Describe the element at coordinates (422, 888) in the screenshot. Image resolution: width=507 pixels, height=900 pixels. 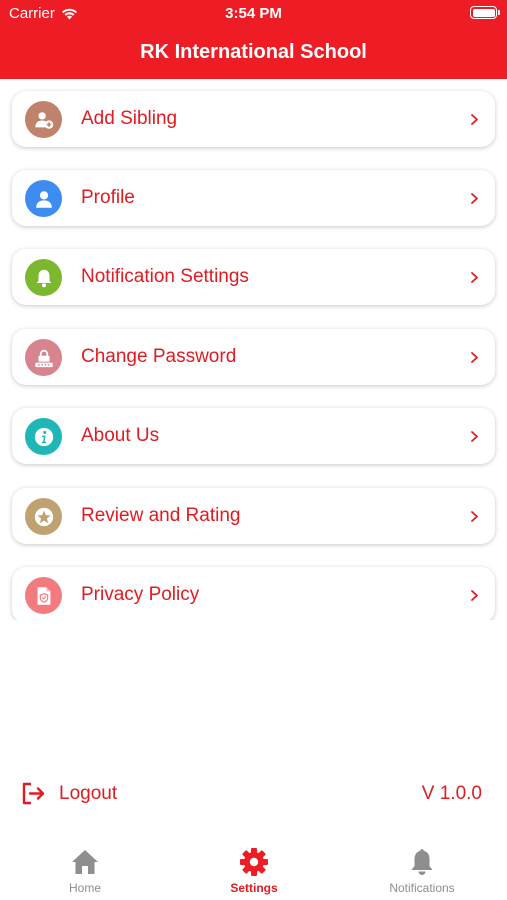
I see `tab-label: Notifications` at that location.